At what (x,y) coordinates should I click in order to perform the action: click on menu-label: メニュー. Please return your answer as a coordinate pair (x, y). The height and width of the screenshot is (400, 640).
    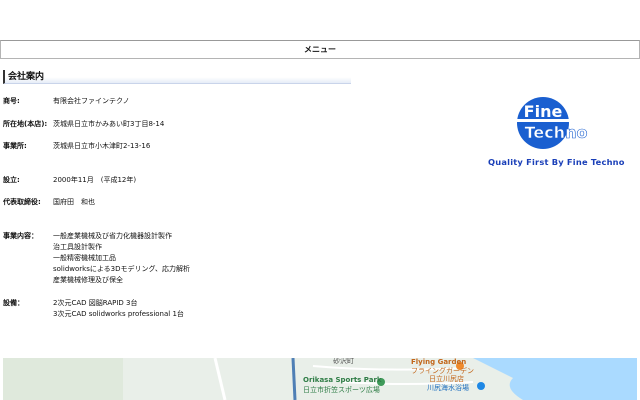
    Looking at the image, I should click on (320, 49).